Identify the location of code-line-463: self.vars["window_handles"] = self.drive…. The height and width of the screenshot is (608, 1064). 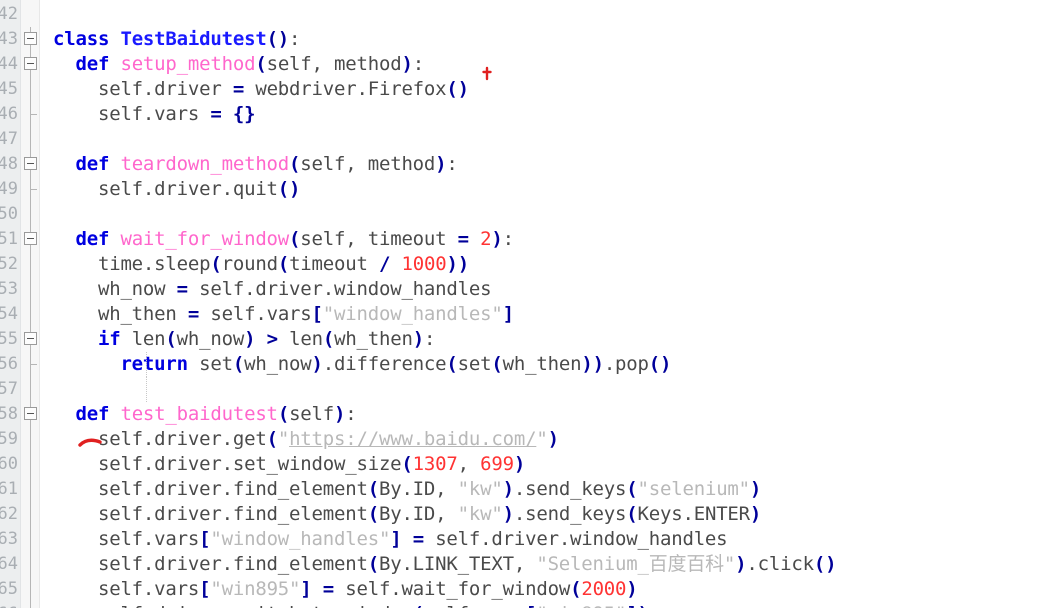
(552, 539).